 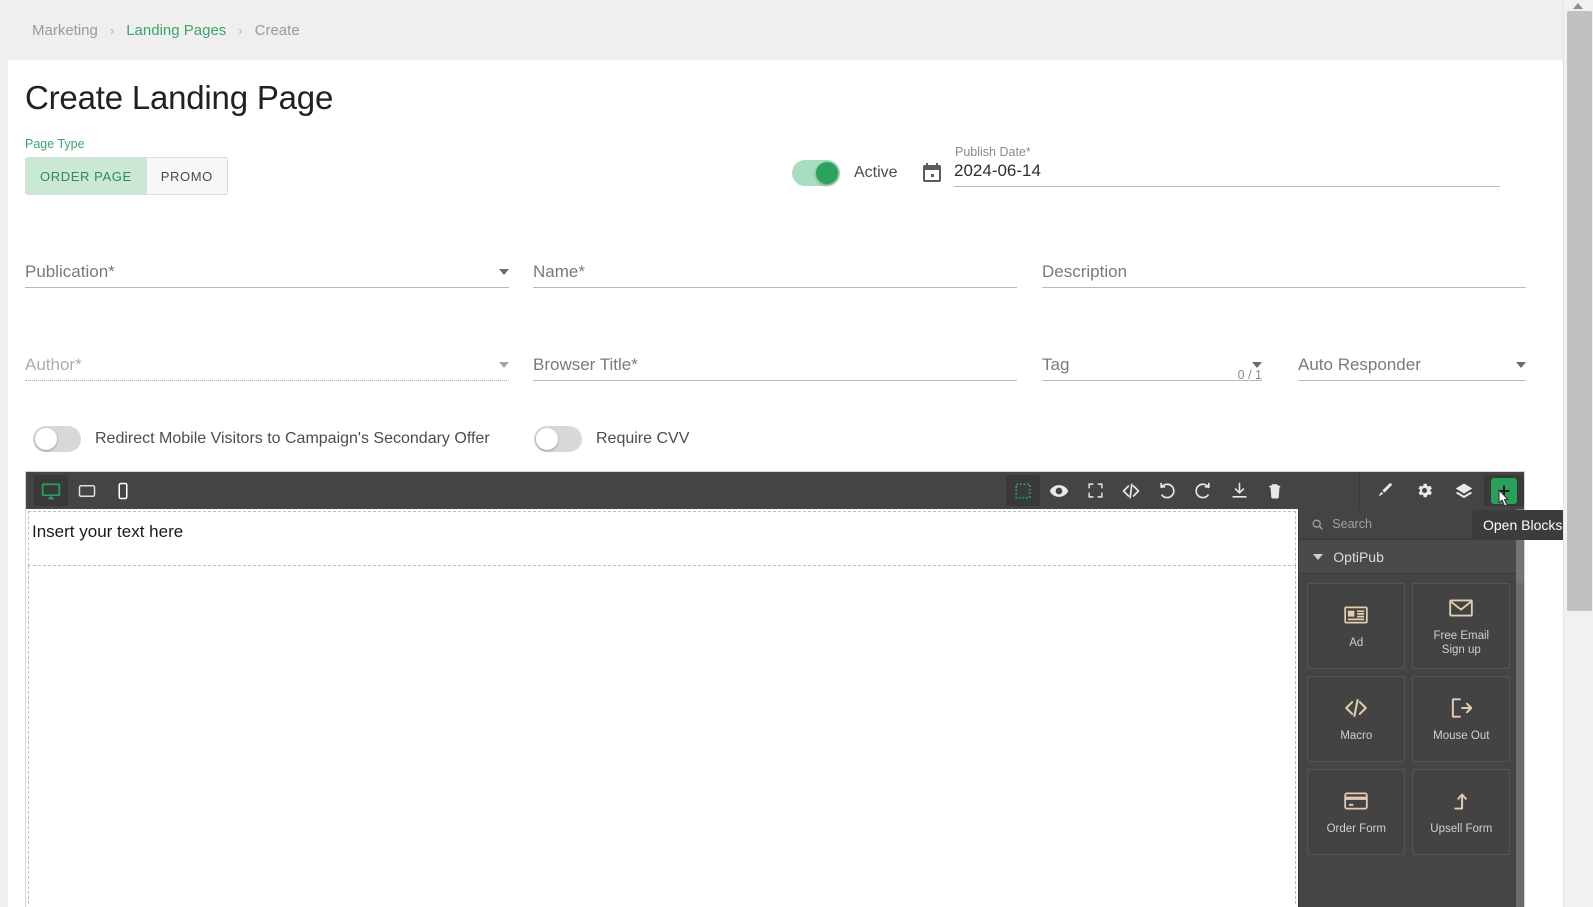 I want to click on browser-scrollbar, so click(x=1578, y=453).